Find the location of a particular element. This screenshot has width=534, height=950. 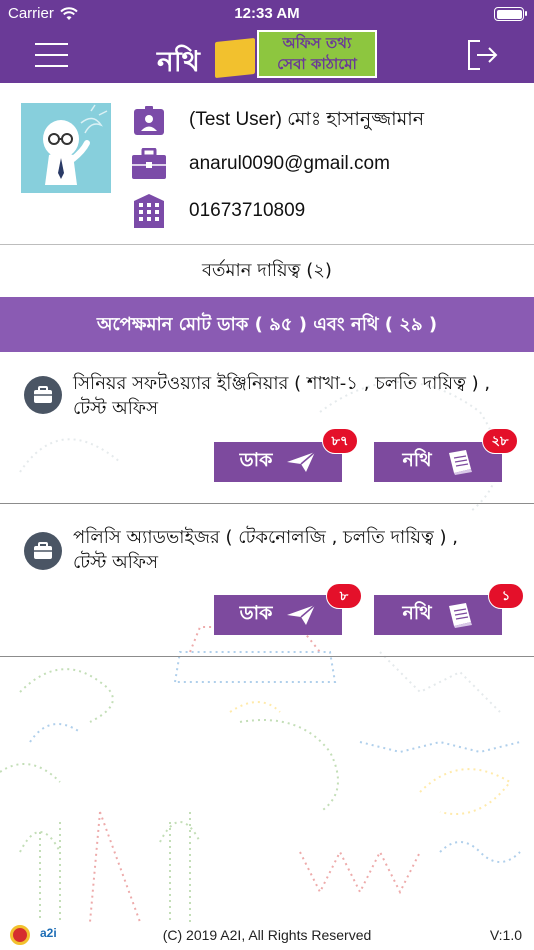

version-text: V:1.0 is located at coordinates (505, 935).